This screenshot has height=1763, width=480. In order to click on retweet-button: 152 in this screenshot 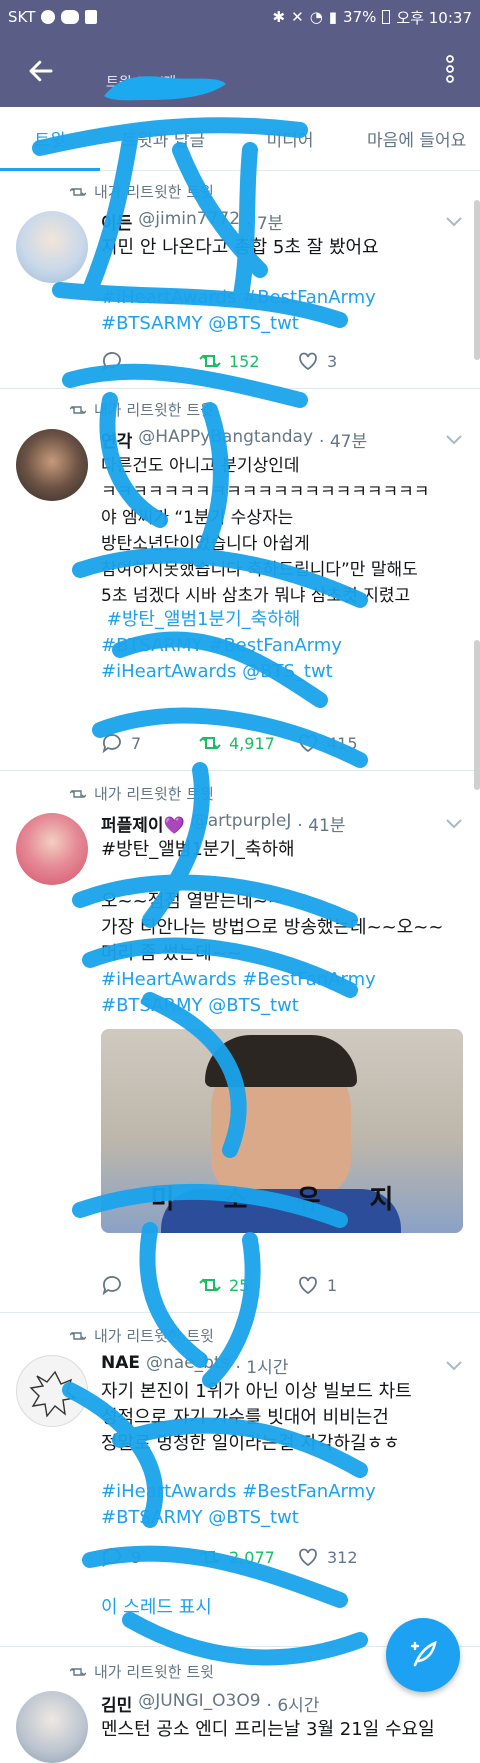, I will do `click(248, 361)`.